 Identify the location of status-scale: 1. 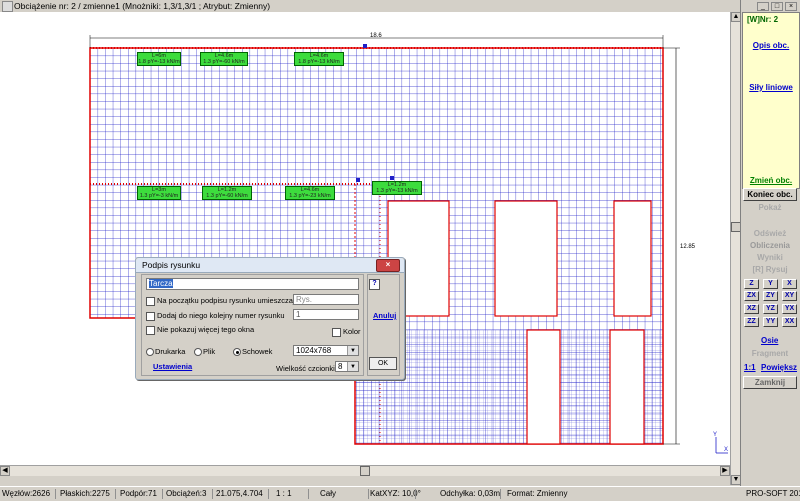
(284, 493).